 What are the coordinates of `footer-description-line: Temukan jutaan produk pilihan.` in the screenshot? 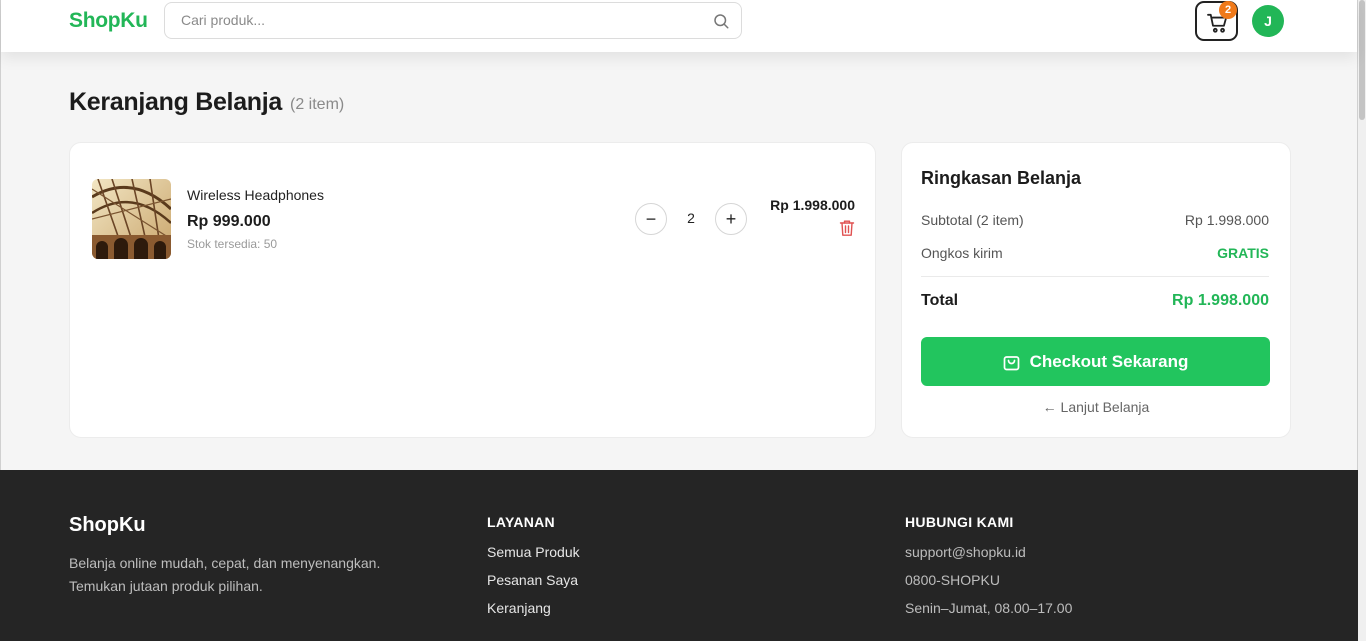 It's located at (166, 586).